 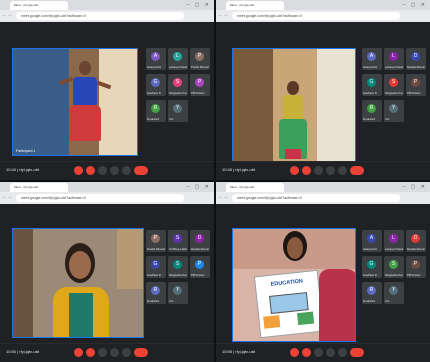 I want to click on door, so click(x=118, y=102).